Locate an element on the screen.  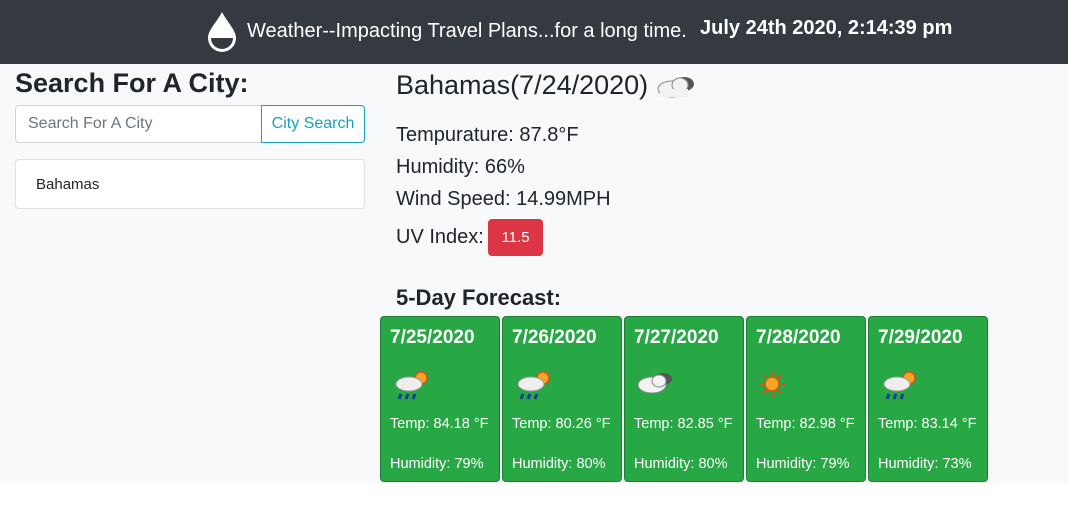
uv-index-badge: 11.5 is located at coordinates (515, 237).